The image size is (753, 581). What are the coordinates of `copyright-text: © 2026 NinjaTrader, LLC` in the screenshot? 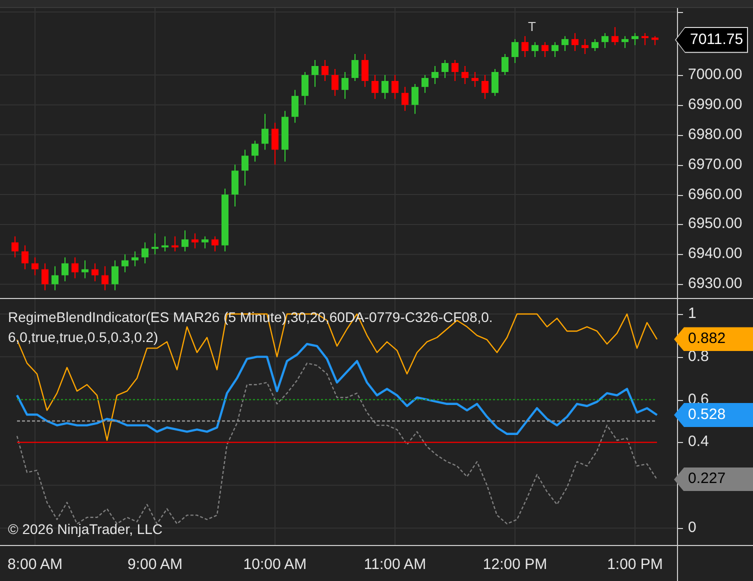 It's located at (85, 529).